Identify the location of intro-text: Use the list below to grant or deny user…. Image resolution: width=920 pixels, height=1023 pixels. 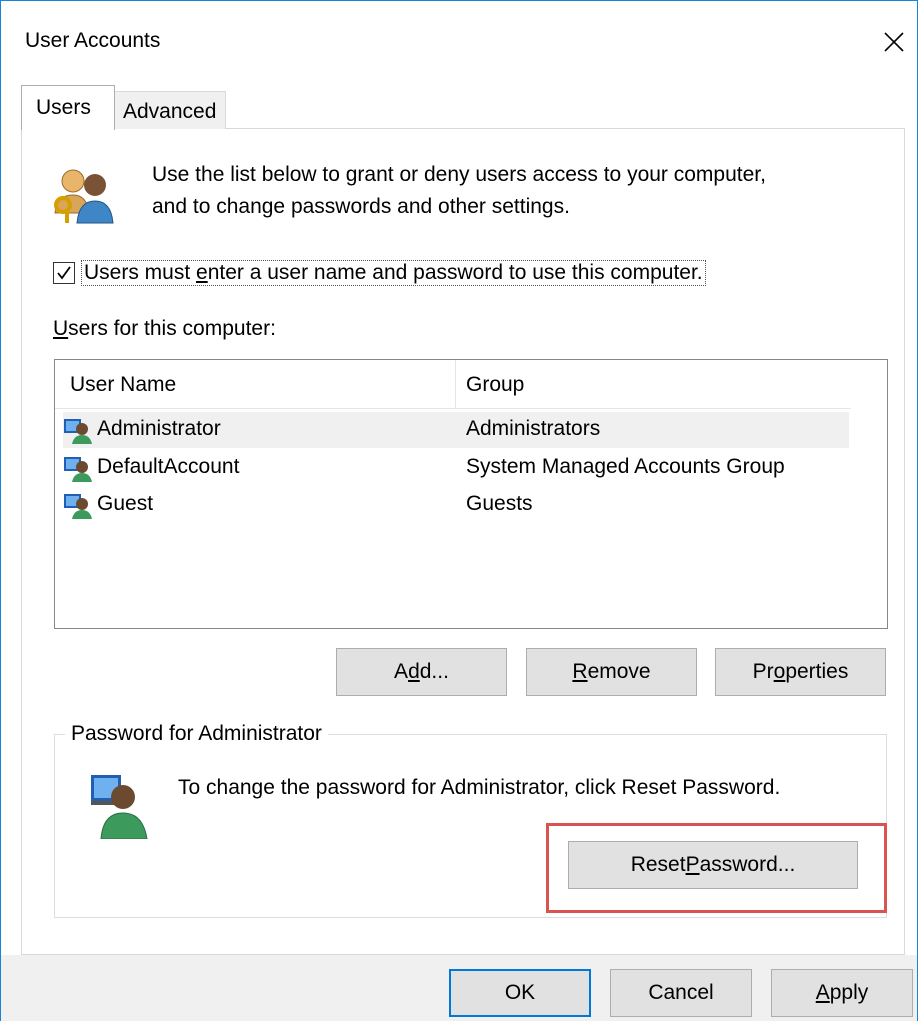
(459, 191).